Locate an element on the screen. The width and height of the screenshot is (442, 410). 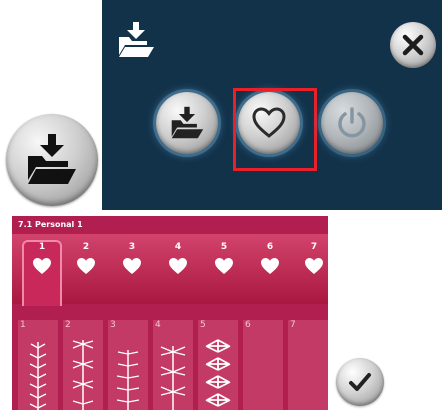
tab-personal-7: 7 is located at coordinates (312, 268).